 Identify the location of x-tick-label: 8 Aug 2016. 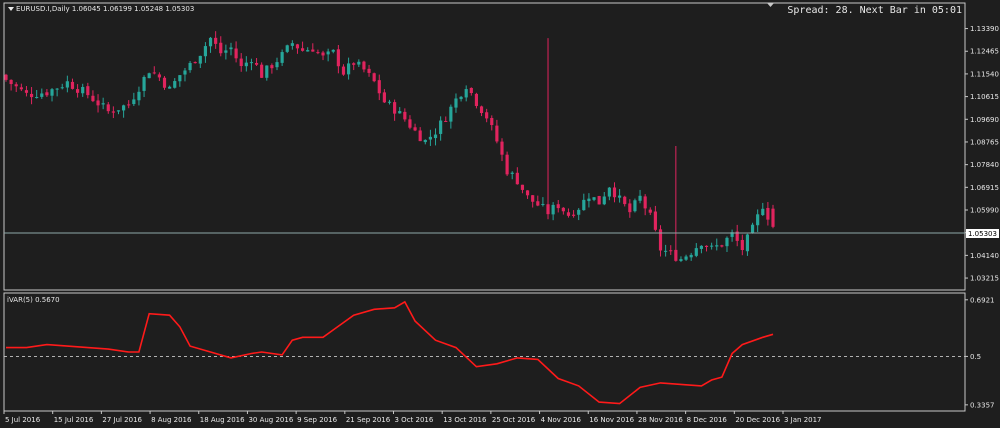
(171, 420).